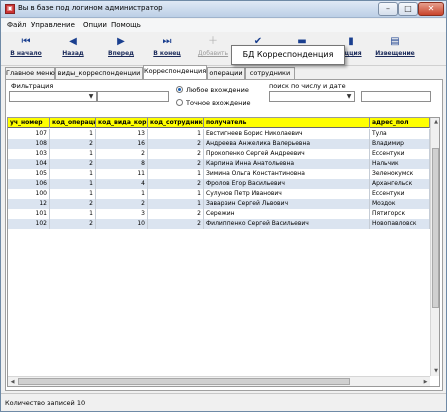 The width and height of the screenshot is (447, 412). Describe the element at coordinates (29, 144) in the screenshot. I see `table-cell: 108` at that location.